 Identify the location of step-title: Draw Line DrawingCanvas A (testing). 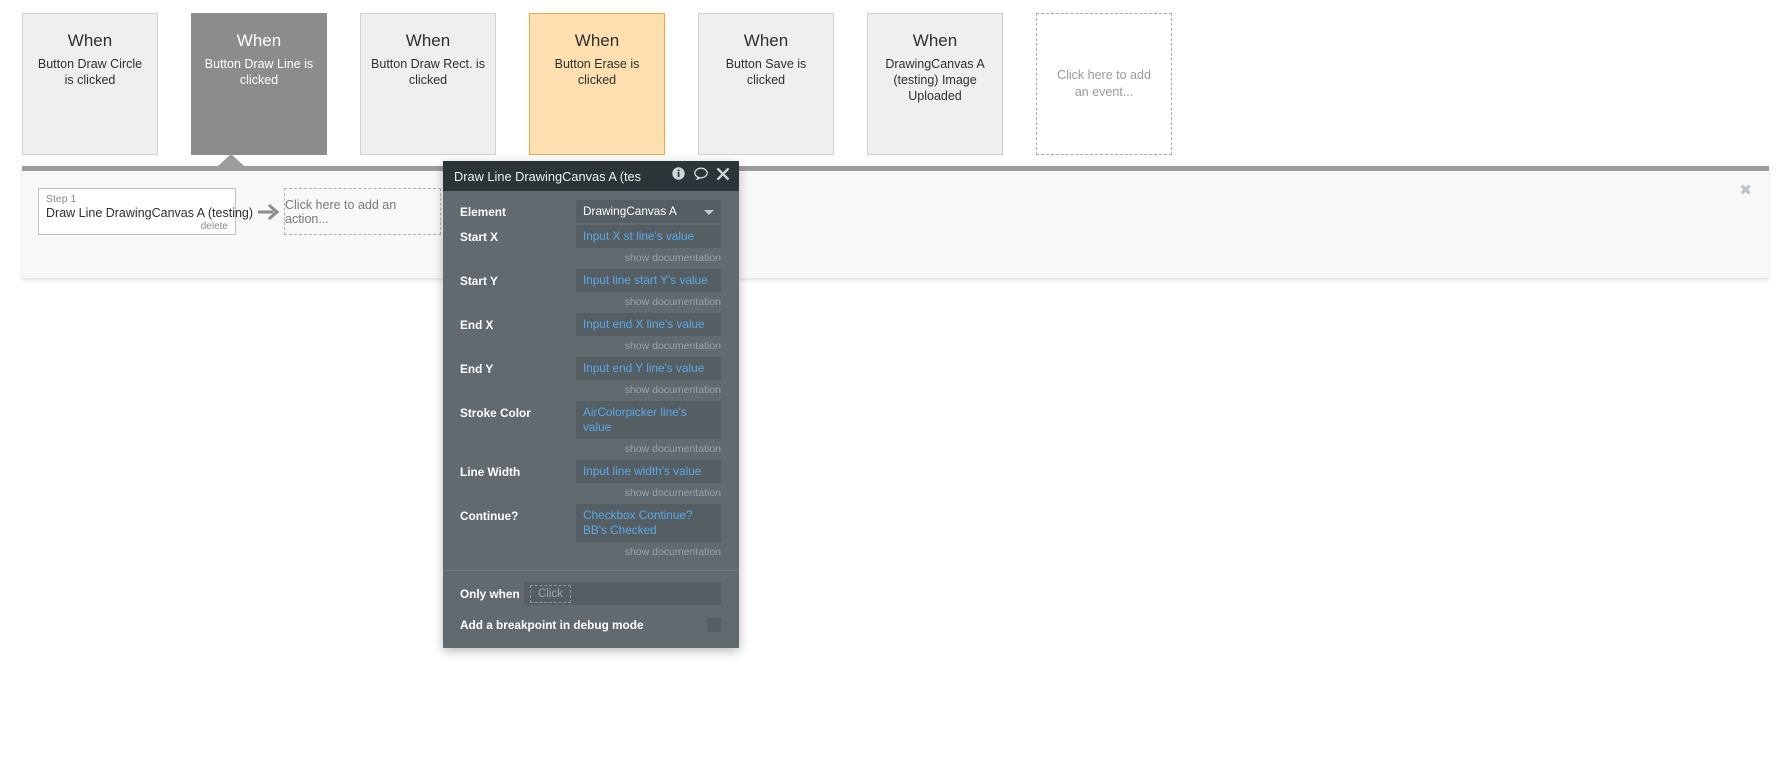
(150, 213).